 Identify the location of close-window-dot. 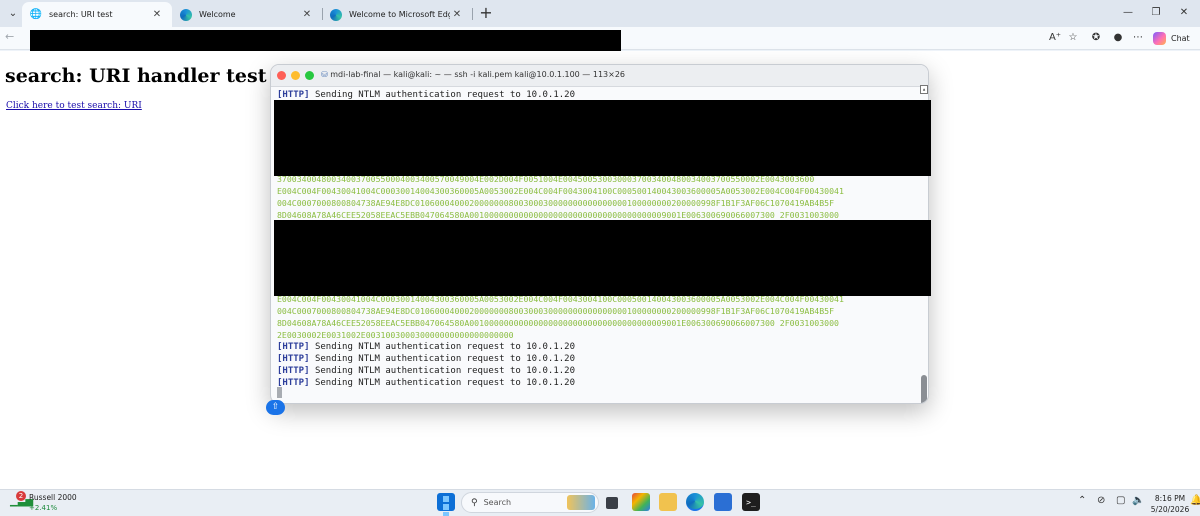
(281, 75).